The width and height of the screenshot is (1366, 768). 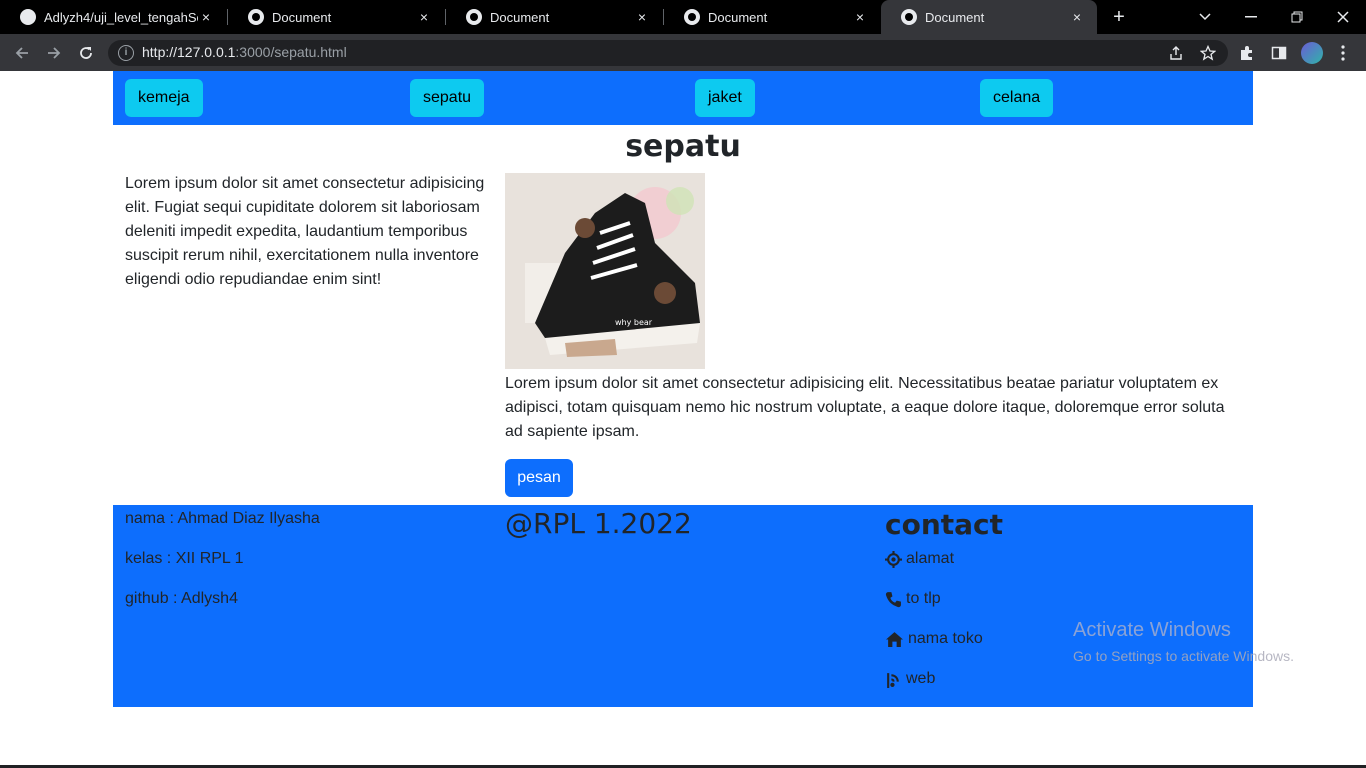 I want to click on info-icon: i, so click(x=126, y=53).